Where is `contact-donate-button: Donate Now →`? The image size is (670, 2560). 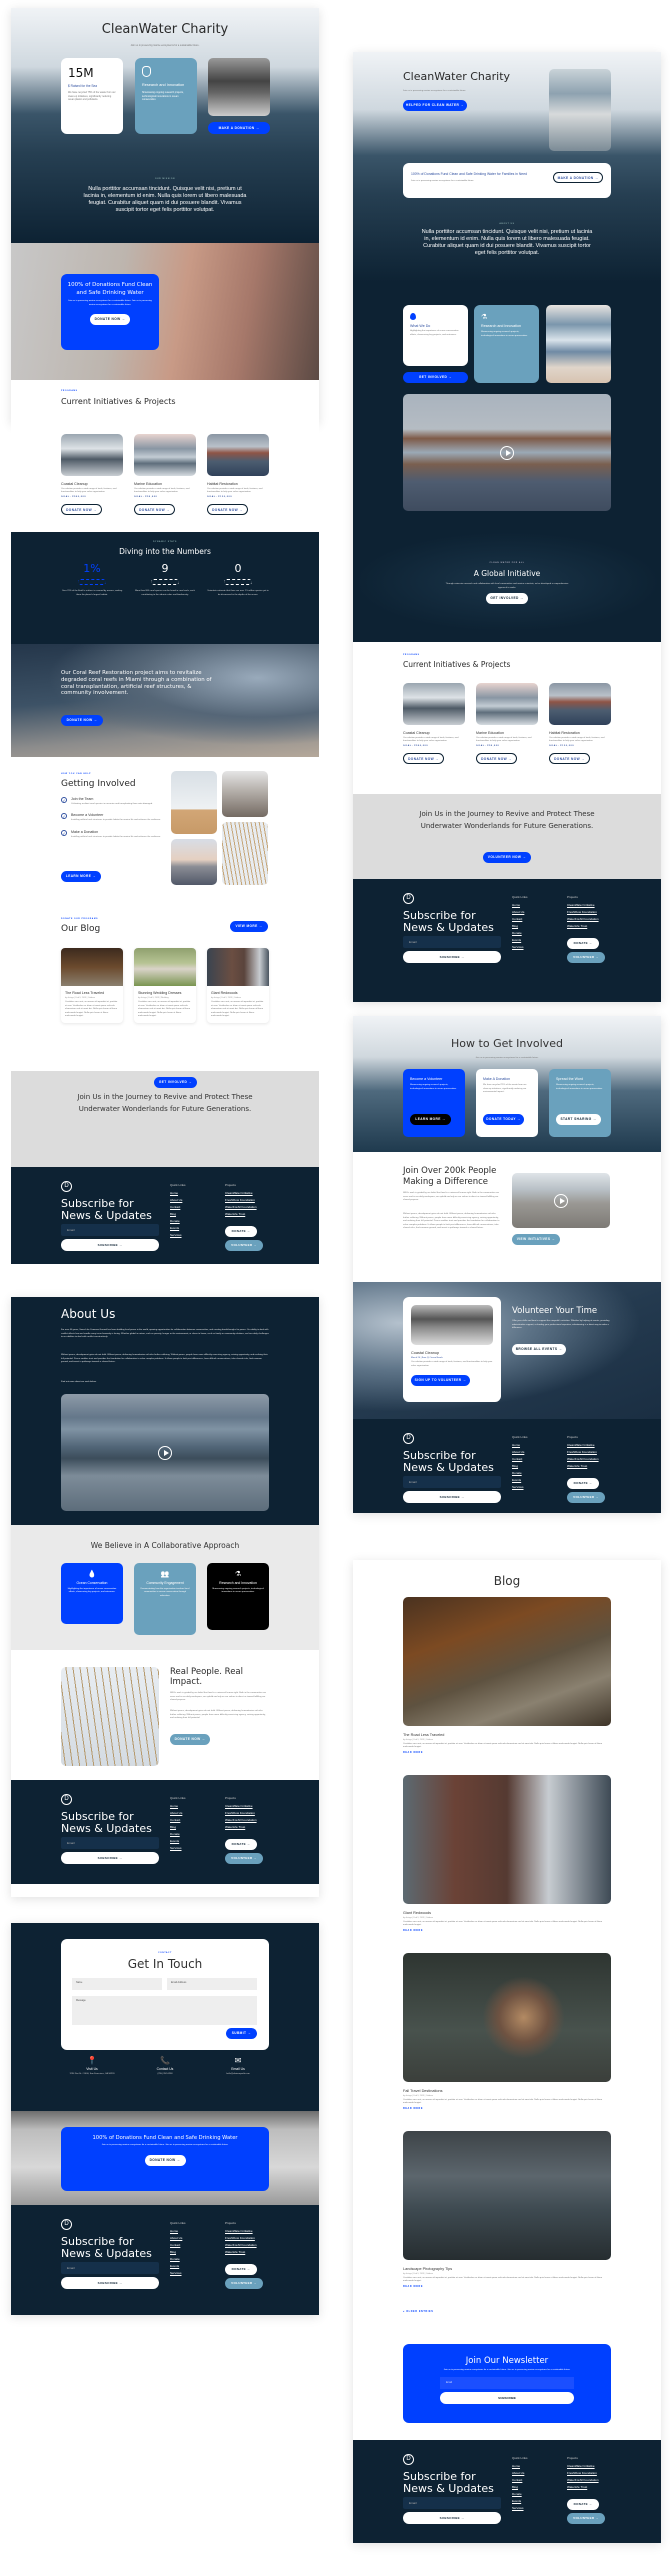
contact-donate-button: Donate Now → is located at coordinates (165, 2160).